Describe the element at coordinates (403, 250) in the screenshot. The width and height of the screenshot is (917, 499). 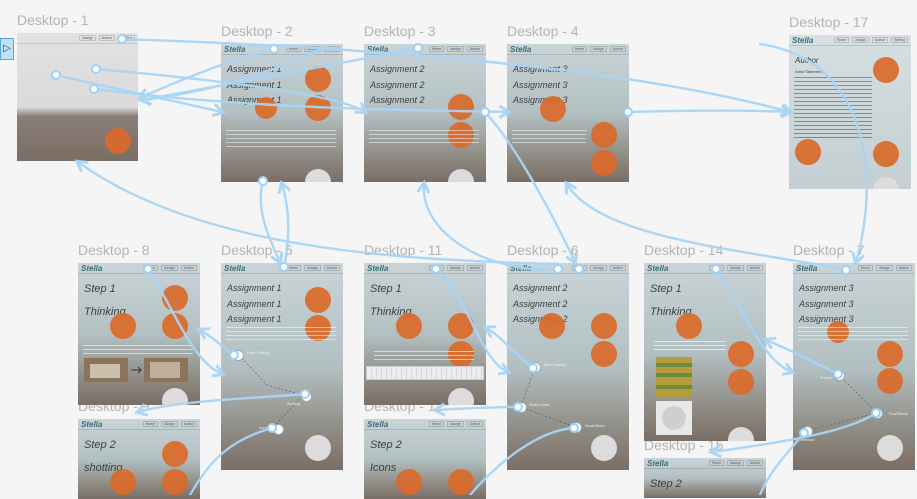
I see `frame-label-desktop-11: Desktop - 11` at that location.